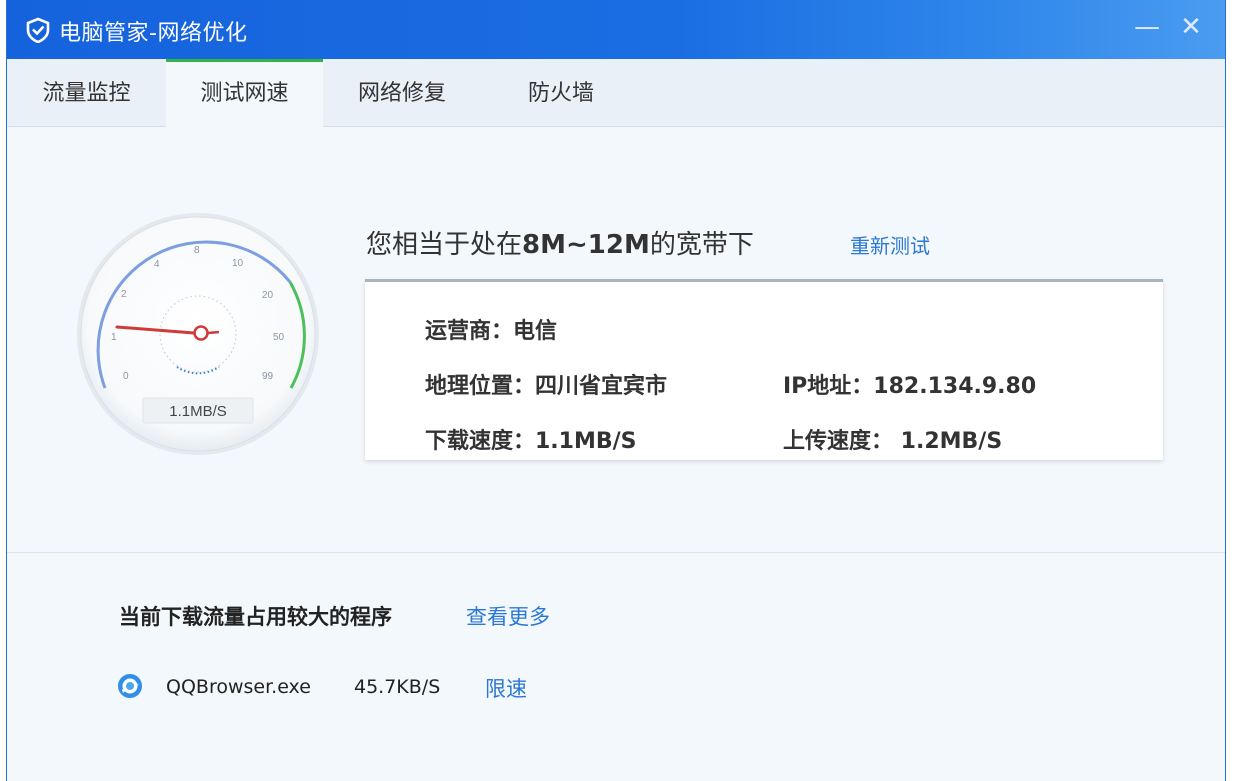  Describe the element at coordinates (279, 337) in the screenshot. I see `gauge-tick-50: 50` at that location.